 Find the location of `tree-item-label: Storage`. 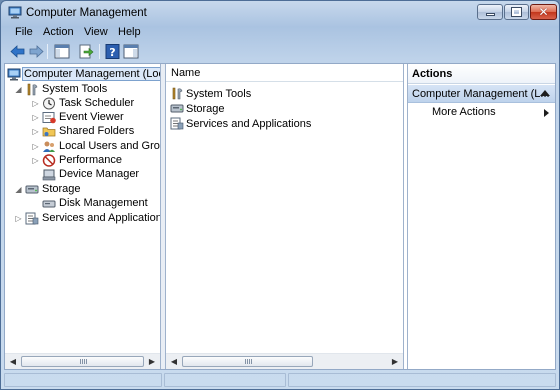

tree-item-label: Storage is located at coordinates (61, 189).